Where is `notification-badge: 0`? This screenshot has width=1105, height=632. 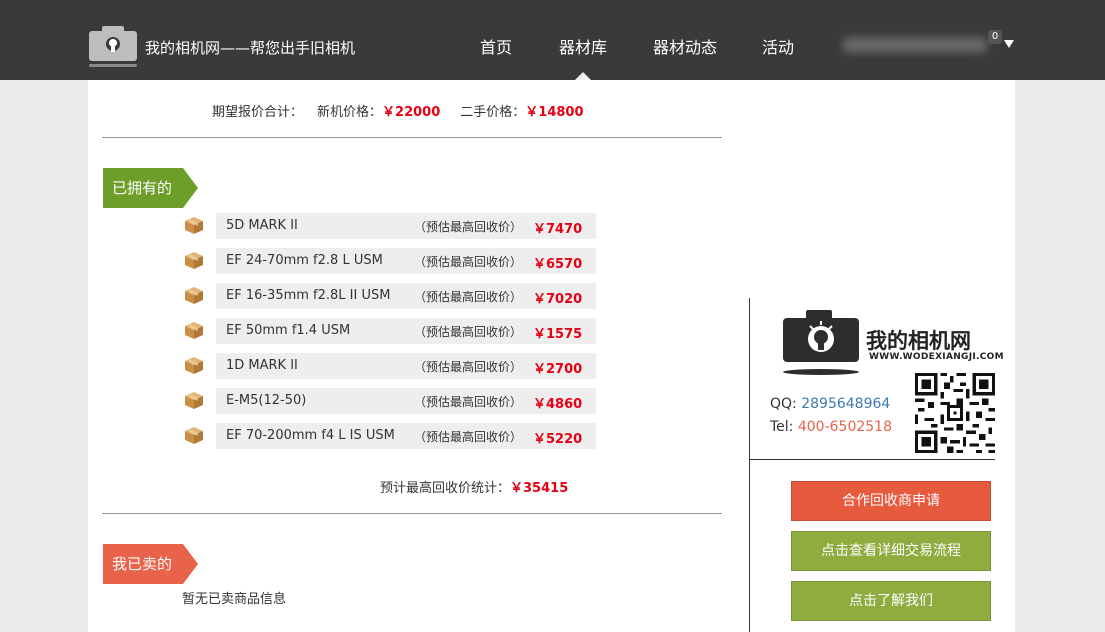 notification-badge: 0 is located at coordinates (995, 37).